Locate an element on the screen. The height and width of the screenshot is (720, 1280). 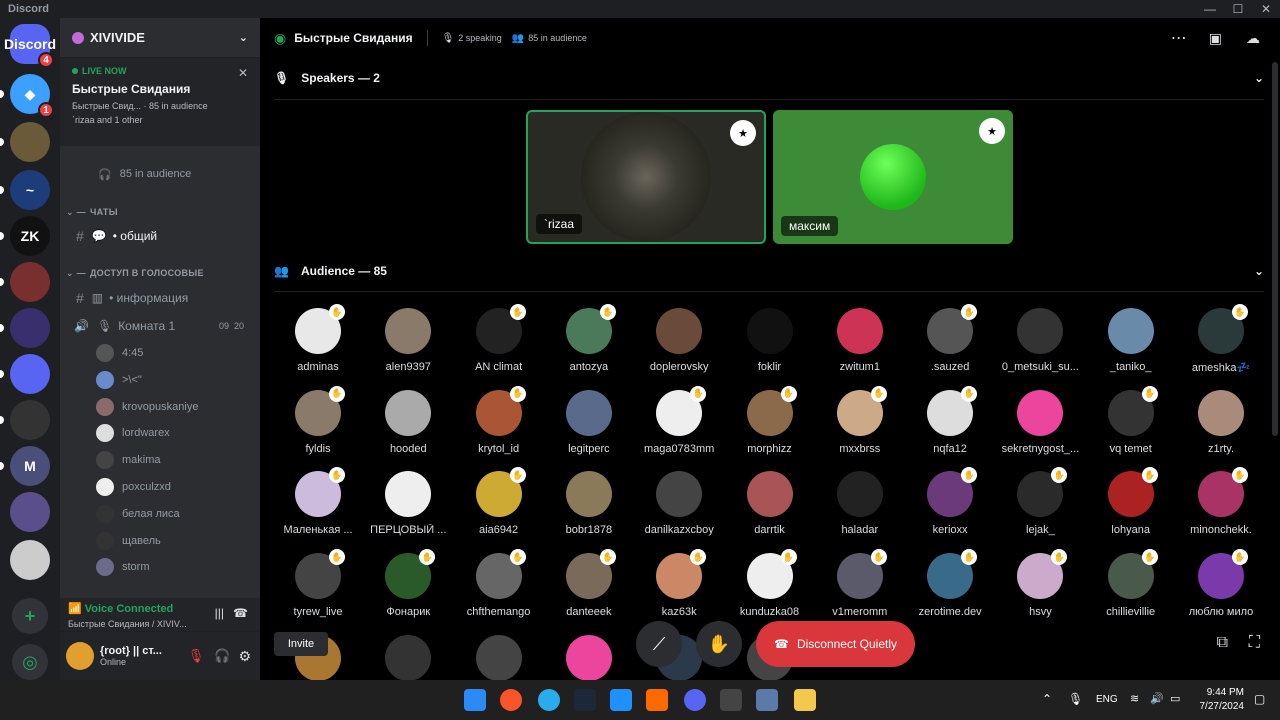
start-icon is located at coordinates (475, 700).